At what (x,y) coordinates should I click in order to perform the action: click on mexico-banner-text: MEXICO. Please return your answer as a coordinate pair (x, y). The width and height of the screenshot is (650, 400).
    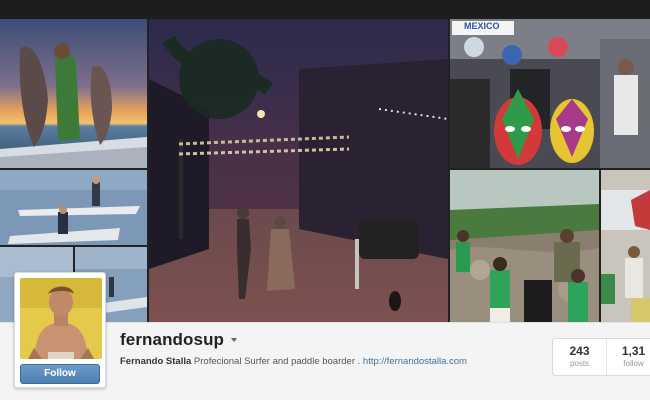
    Looking at the image, I should click on (482, 26).